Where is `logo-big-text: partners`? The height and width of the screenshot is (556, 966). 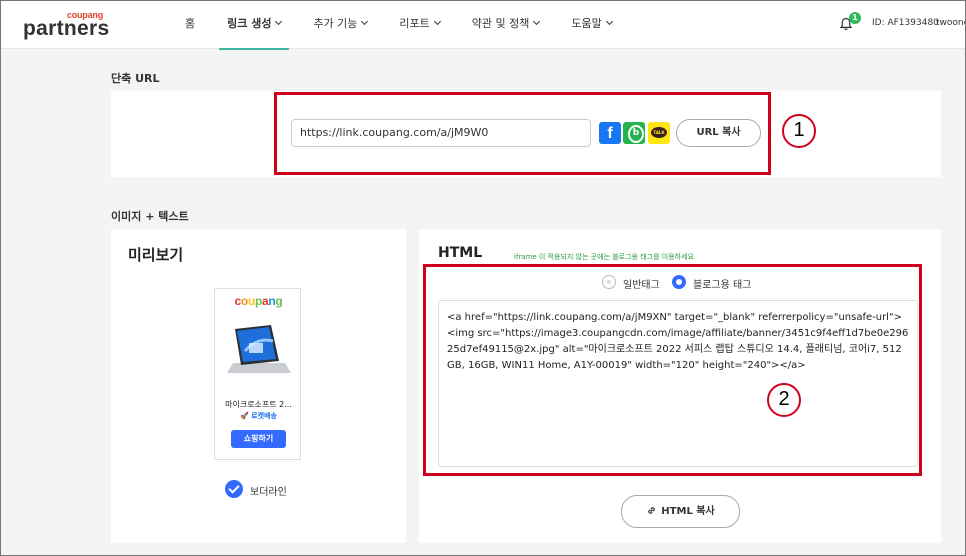 logo-big-text: partners is located at coordinates (66, 28).